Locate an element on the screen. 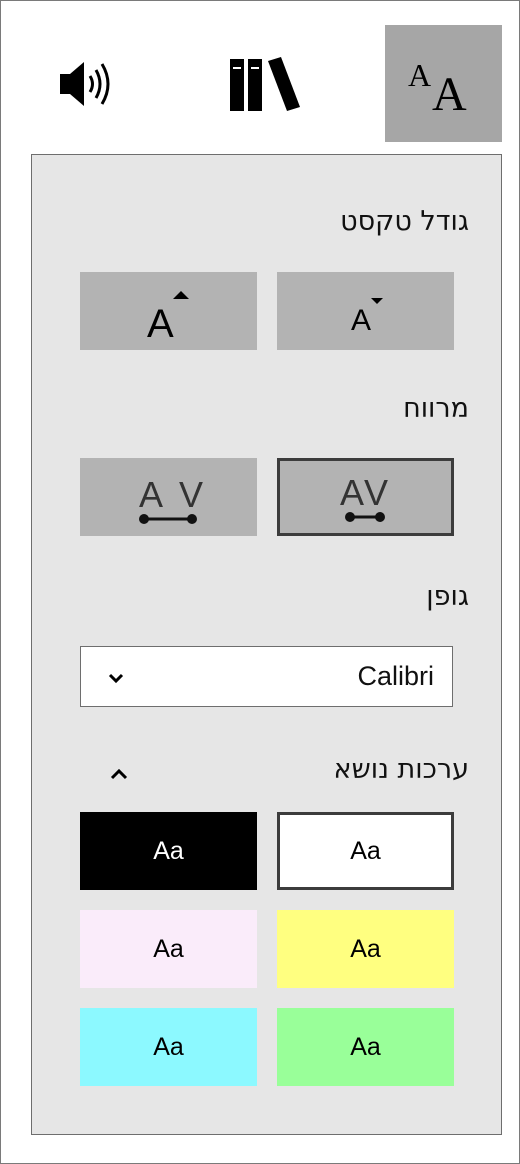 The width and height of the screenshot is (520, 1164). narrow-spacing-icon: A V is located at coordinates (364, 497).